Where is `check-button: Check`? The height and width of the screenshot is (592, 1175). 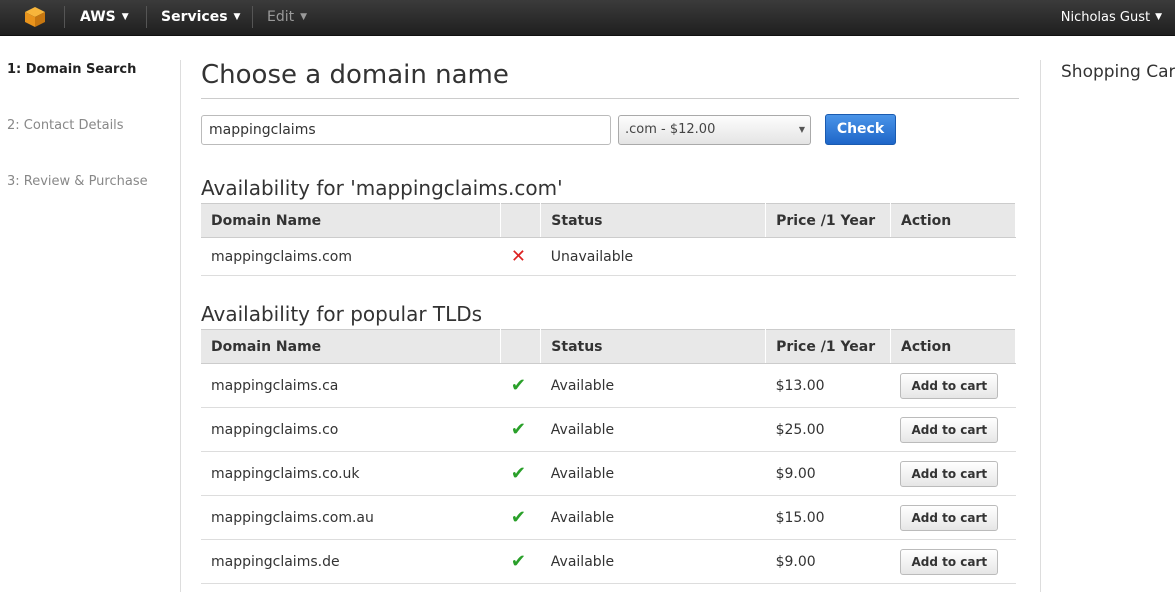 check-button: Check is located at coordinates (860, 129).